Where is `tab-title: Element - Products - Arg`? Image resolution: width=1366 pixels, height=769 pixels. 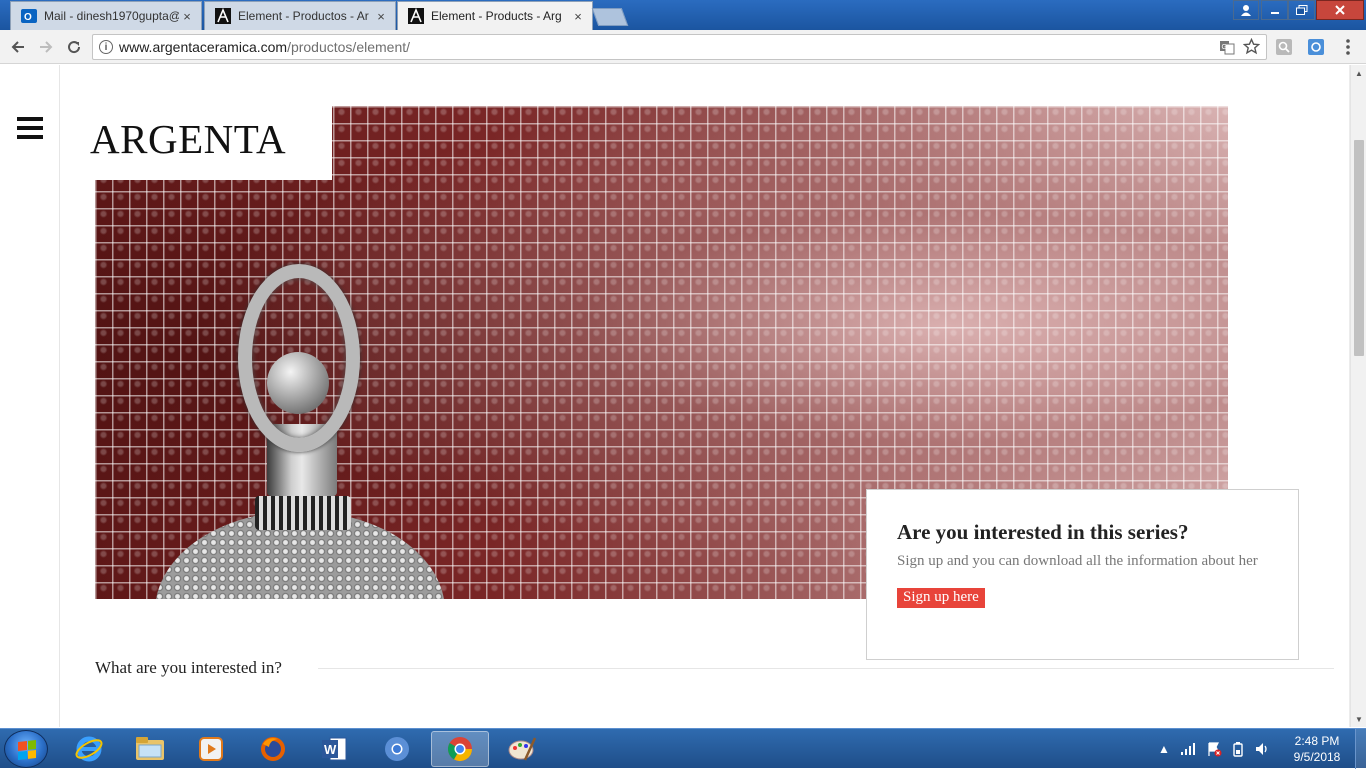 tab-title: Element - Products - Arg is located at coordinates (496, 16).